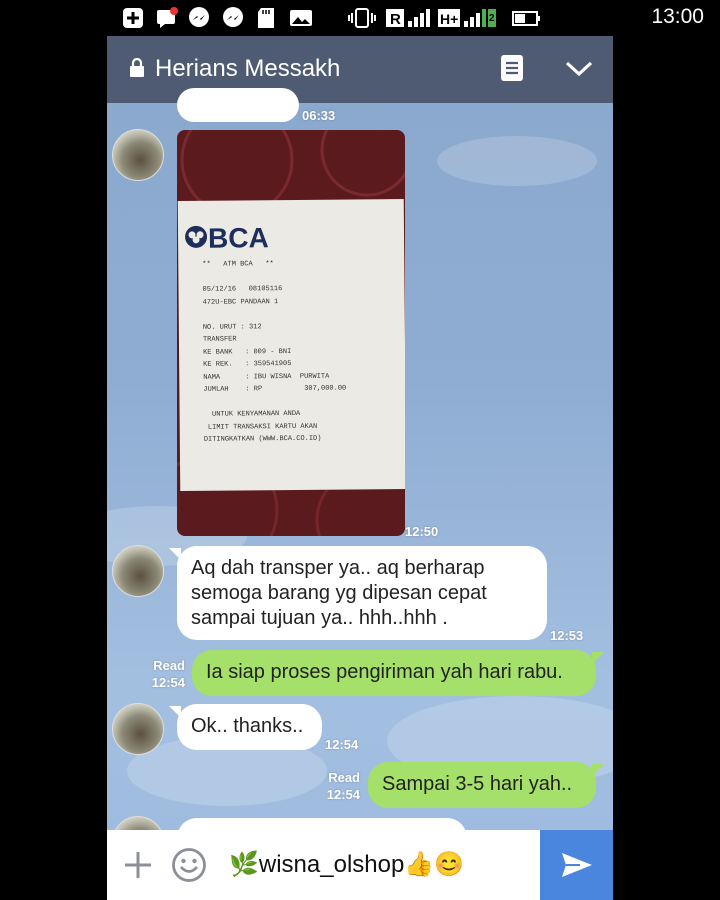 This screenshot has height=900, width=720. I want to click on notes-icon, so click(512, 70).